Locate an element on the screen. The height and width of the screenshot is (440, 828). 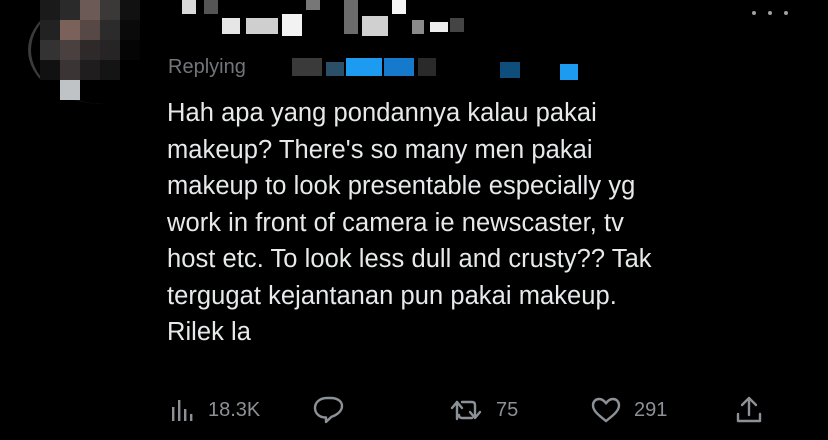
like-button: 291 is located at coordinates (628, 410).